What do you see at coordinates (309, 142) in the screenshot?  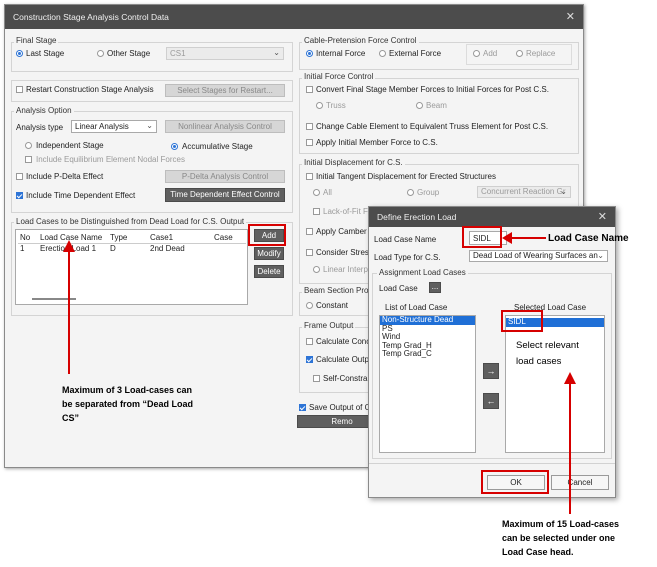 I see `apply-initial-force-checkbox` at bounding box center [309, 142].